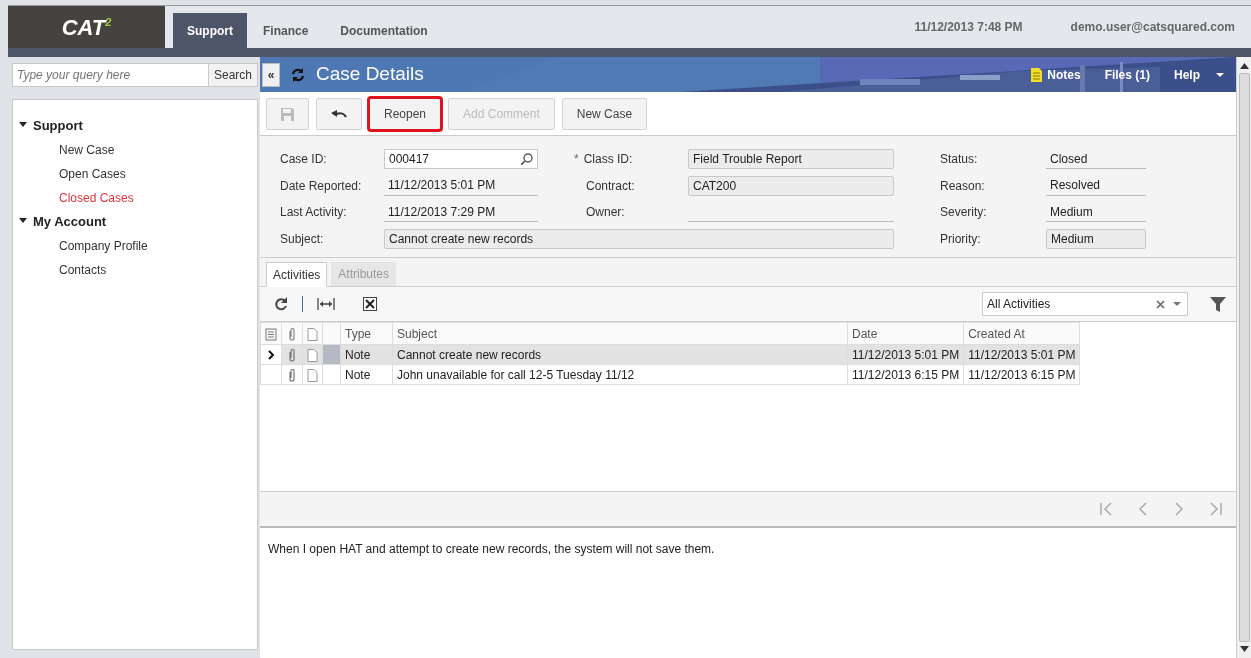  Describe the element at coordinates (461, 212) in the screenshot. I see `field-value: 11/12/2013 7:29 PM` at that location.